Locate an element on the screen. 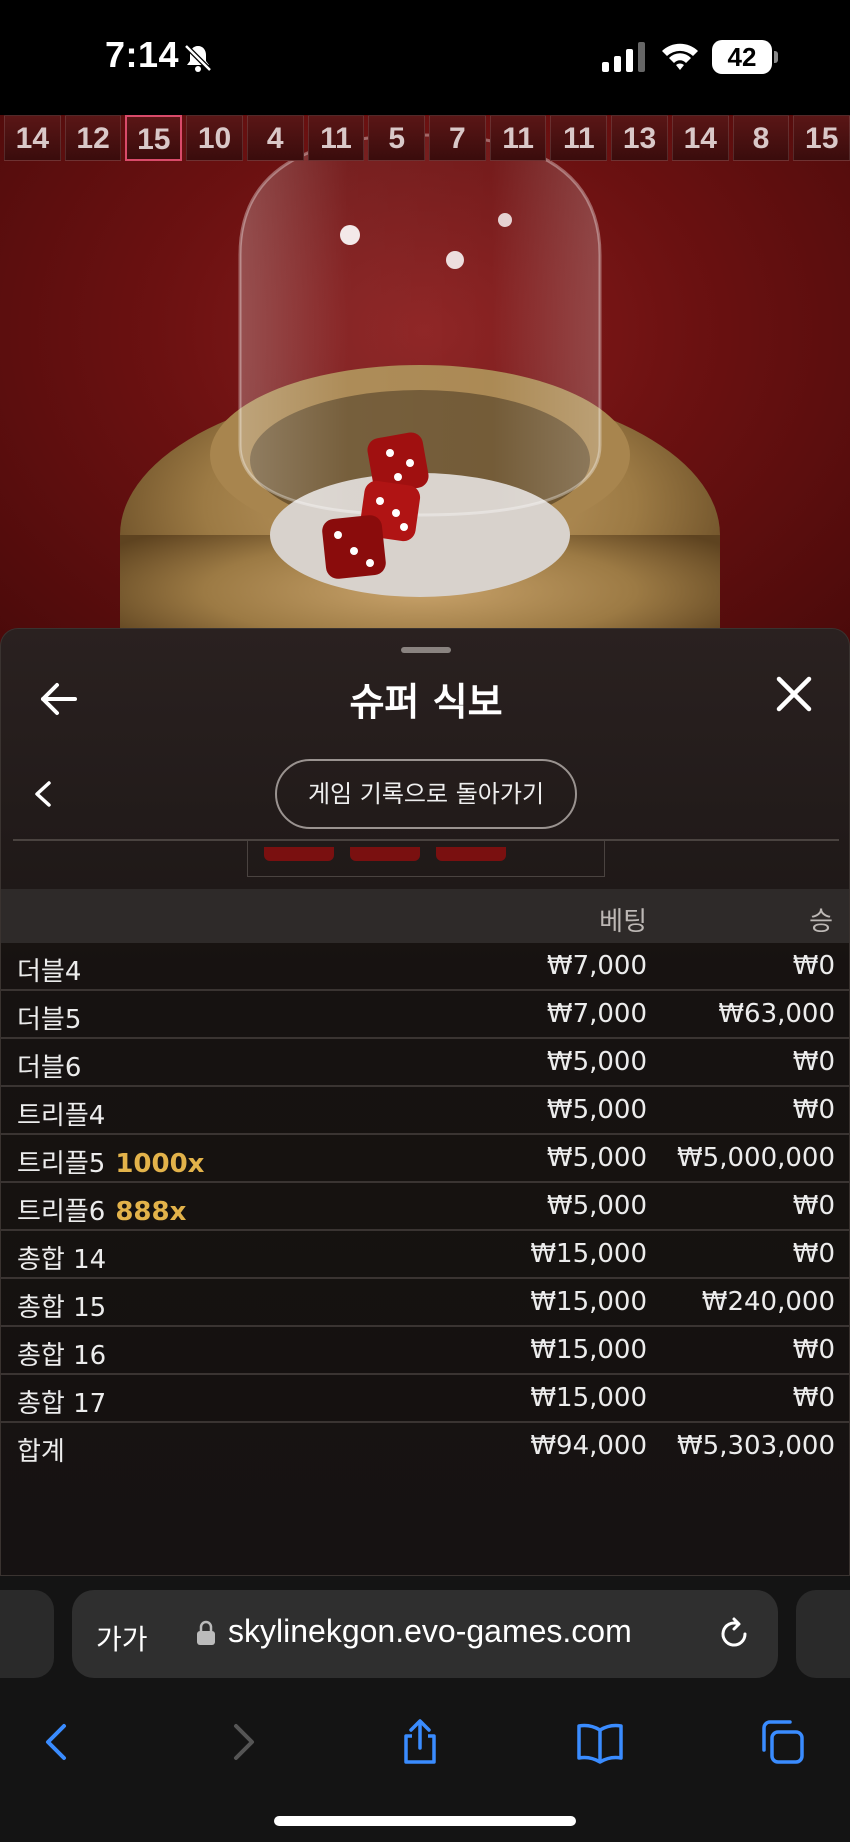  bet-label: 총합 17 is located at coordinates (62, 1404).